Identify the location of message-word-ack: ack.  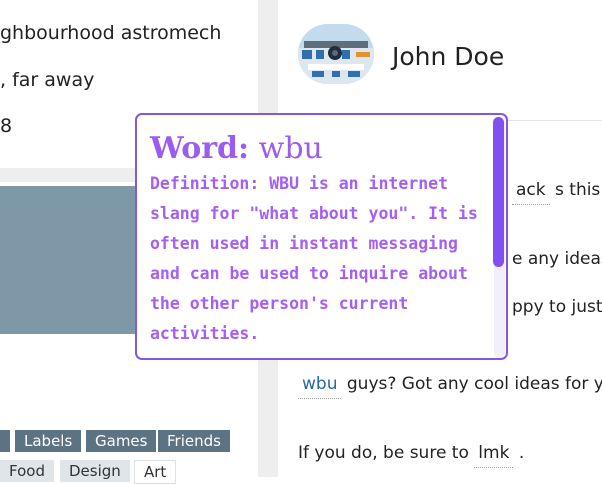
(531, 192).